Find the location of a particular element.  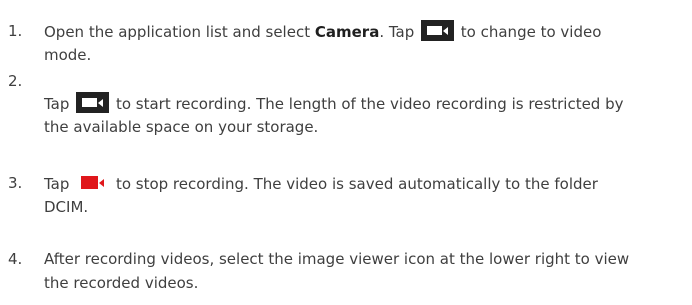

step-number: 3. is located at coordinates (15, 183).